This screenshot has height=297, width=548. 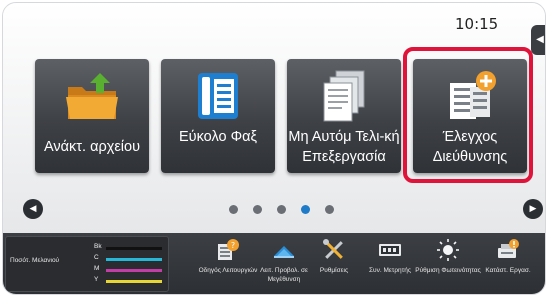 What do you see at coordinates (92, 147) in the screenshot?
I see `tile-label: Ανάκτ. αρχείου` at bounding box center [92, 147].